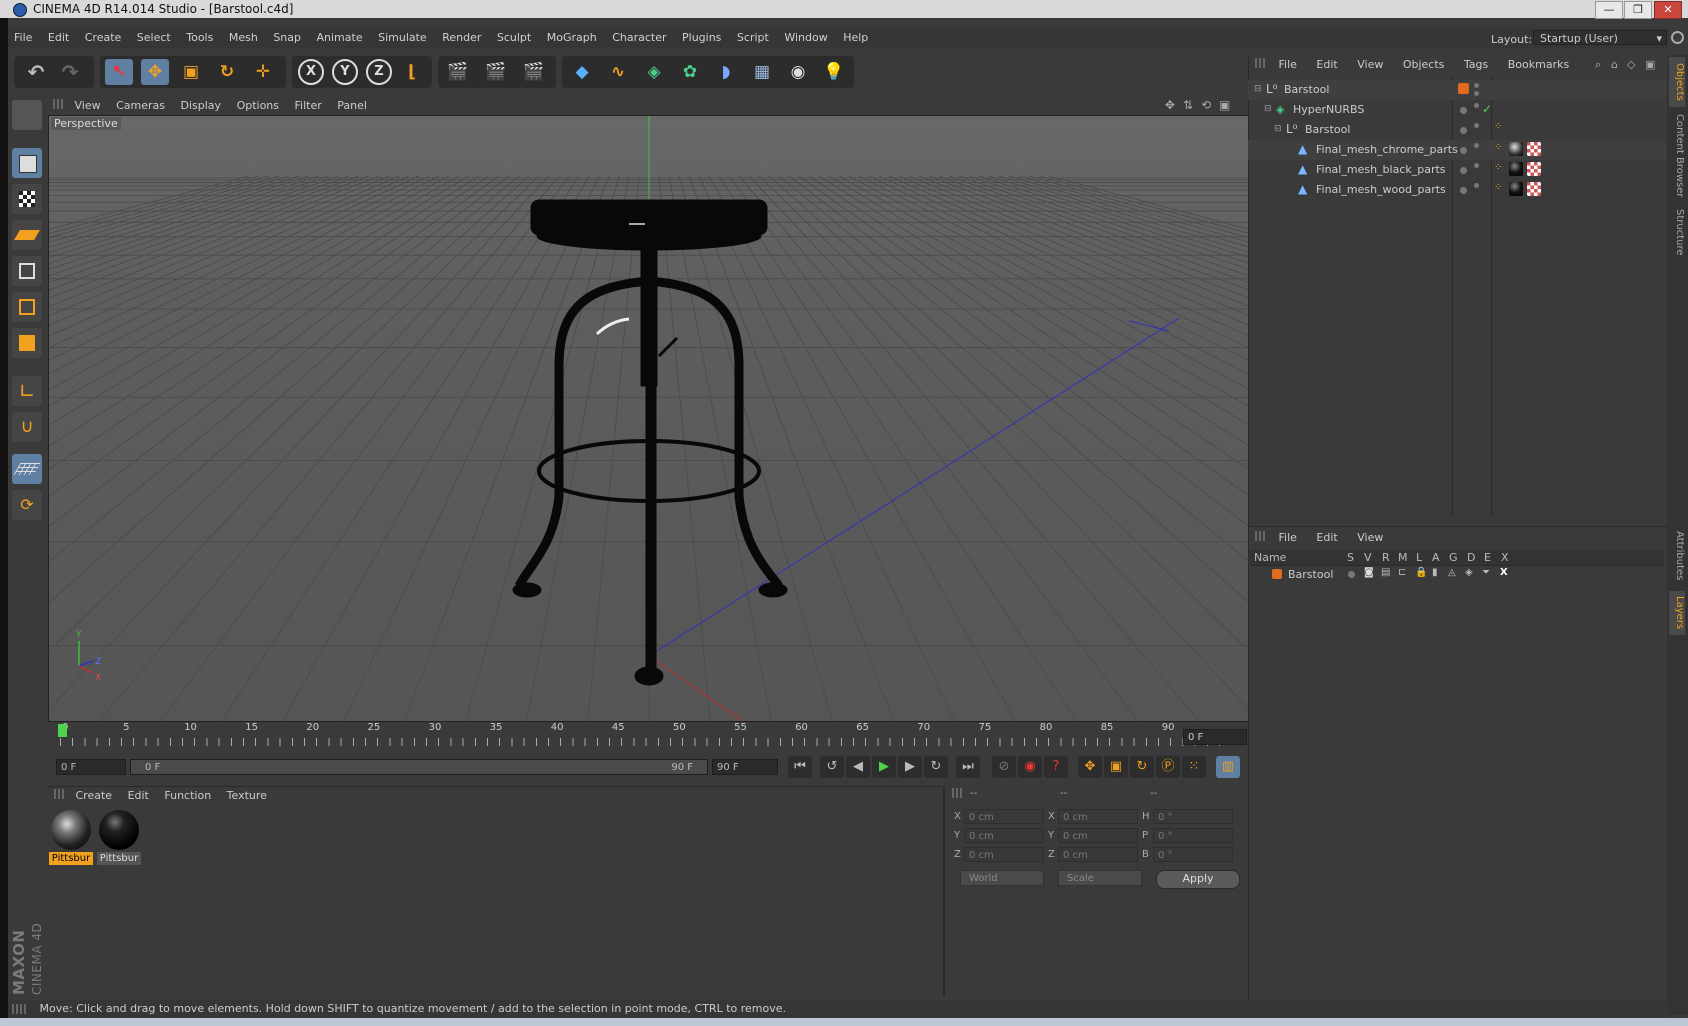  Describe the element at coordinates (1600, 37) in the screenshot. I see `layout-dropdown: Startup (User) ▾` at that location.